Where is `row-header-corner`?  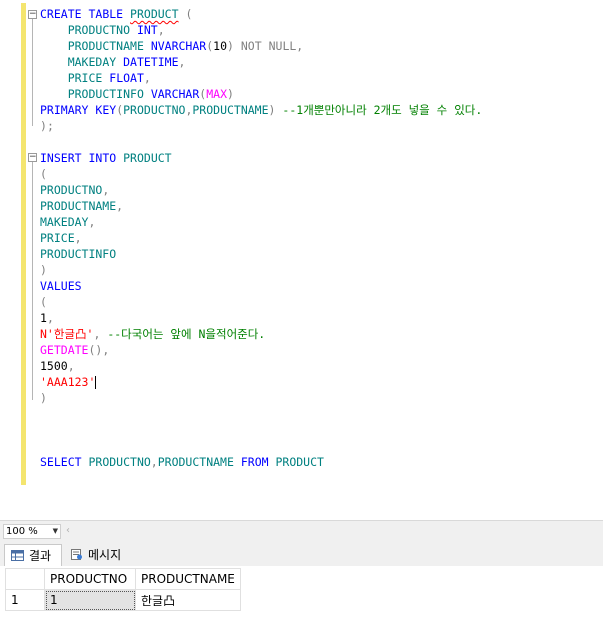
row-header-corner is located at coordinates (25, 579).